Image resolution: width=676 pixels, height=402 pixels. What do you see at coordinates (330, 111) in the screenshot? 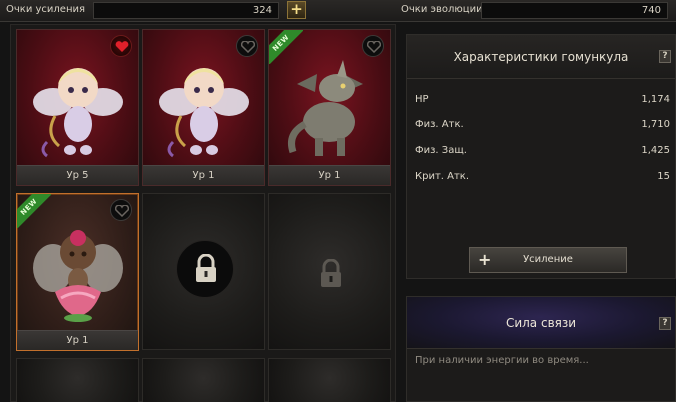
I see `gray-dragon-portrait` at bounding box center [330, 111].